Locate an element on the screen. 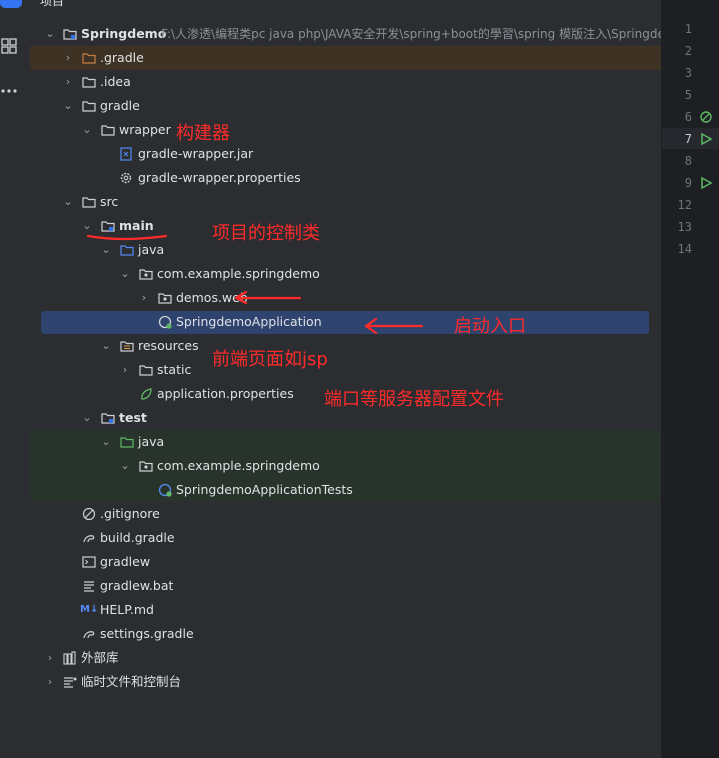  tree-row: .gitignore is located at coordinates (345, 514).